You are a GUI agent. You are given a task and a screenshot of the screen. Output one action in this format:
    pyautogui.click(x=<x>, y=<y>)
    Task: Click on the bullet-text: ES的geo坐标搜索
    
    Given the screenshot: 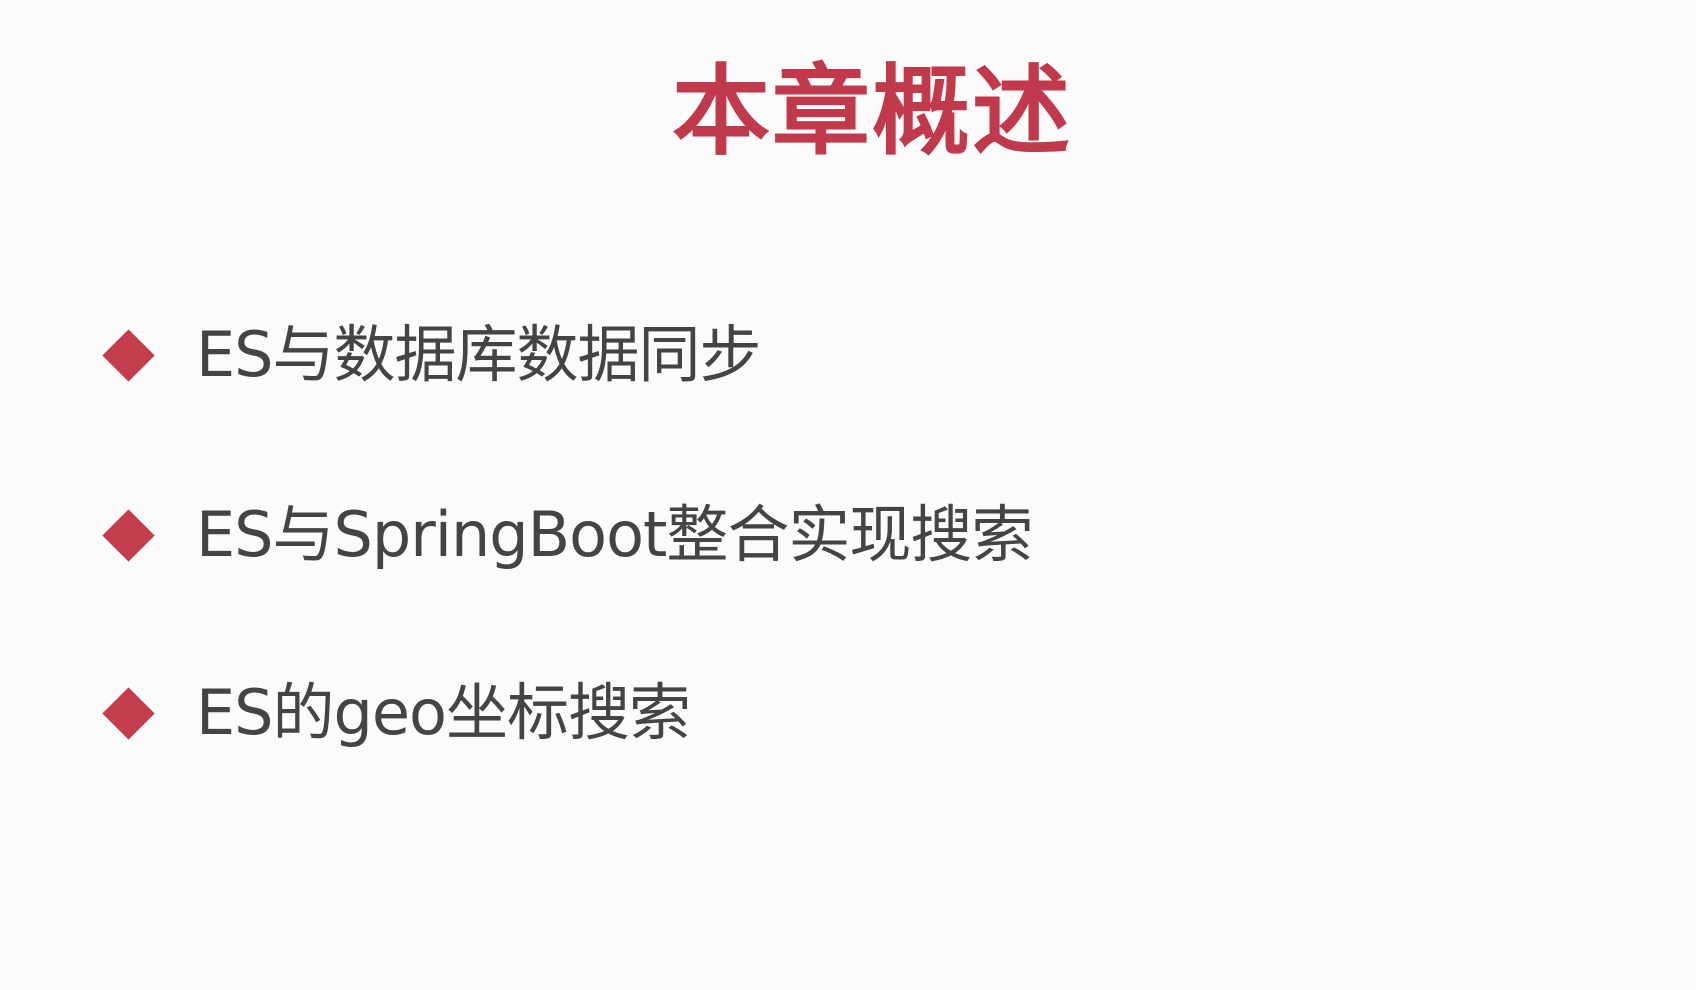 What is the action you would take?
    pyautogui.click(x=443, y=712)
    